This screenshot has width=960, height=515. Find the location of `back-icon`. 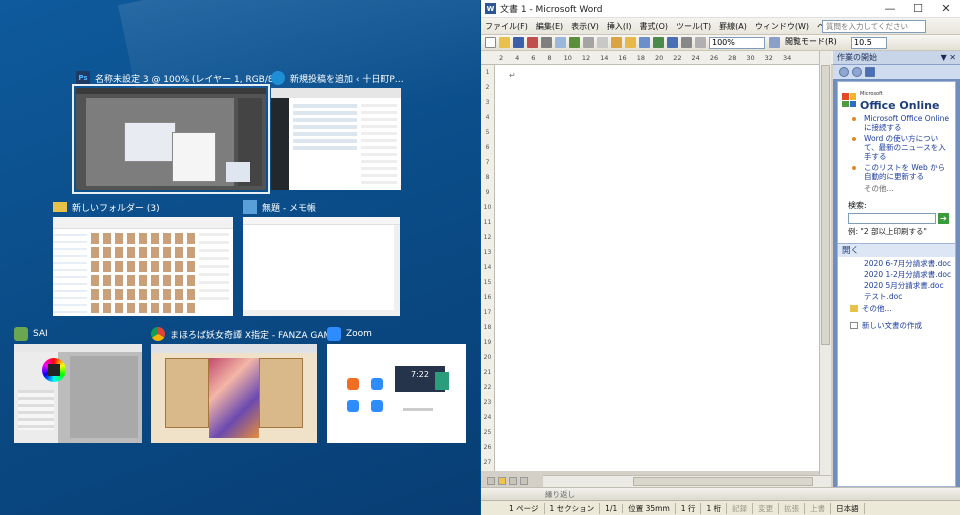

back-icon is located at coordinates (844, 72).